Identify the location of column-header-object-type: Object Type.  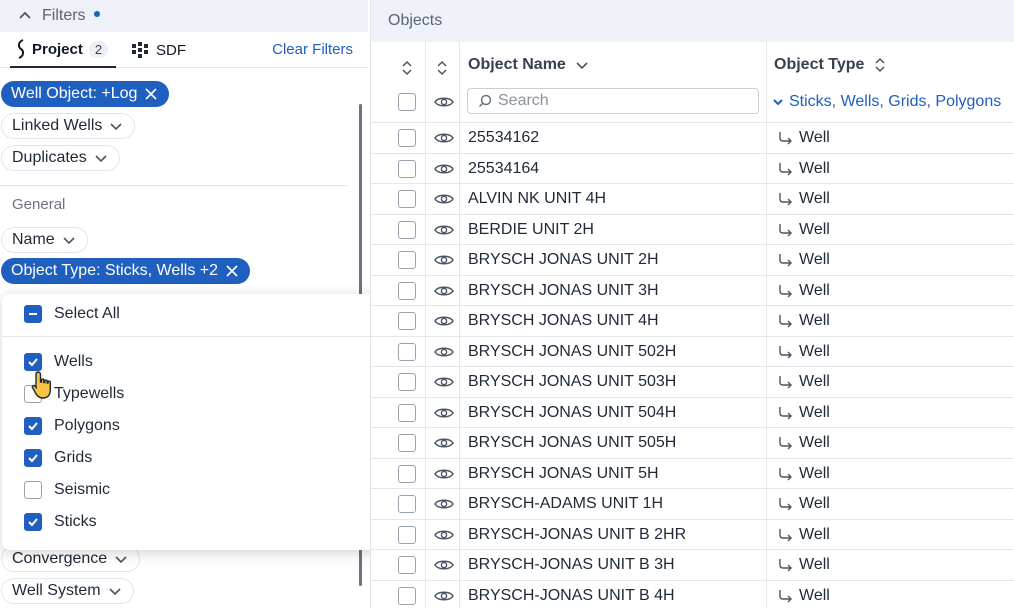
(831, 65).